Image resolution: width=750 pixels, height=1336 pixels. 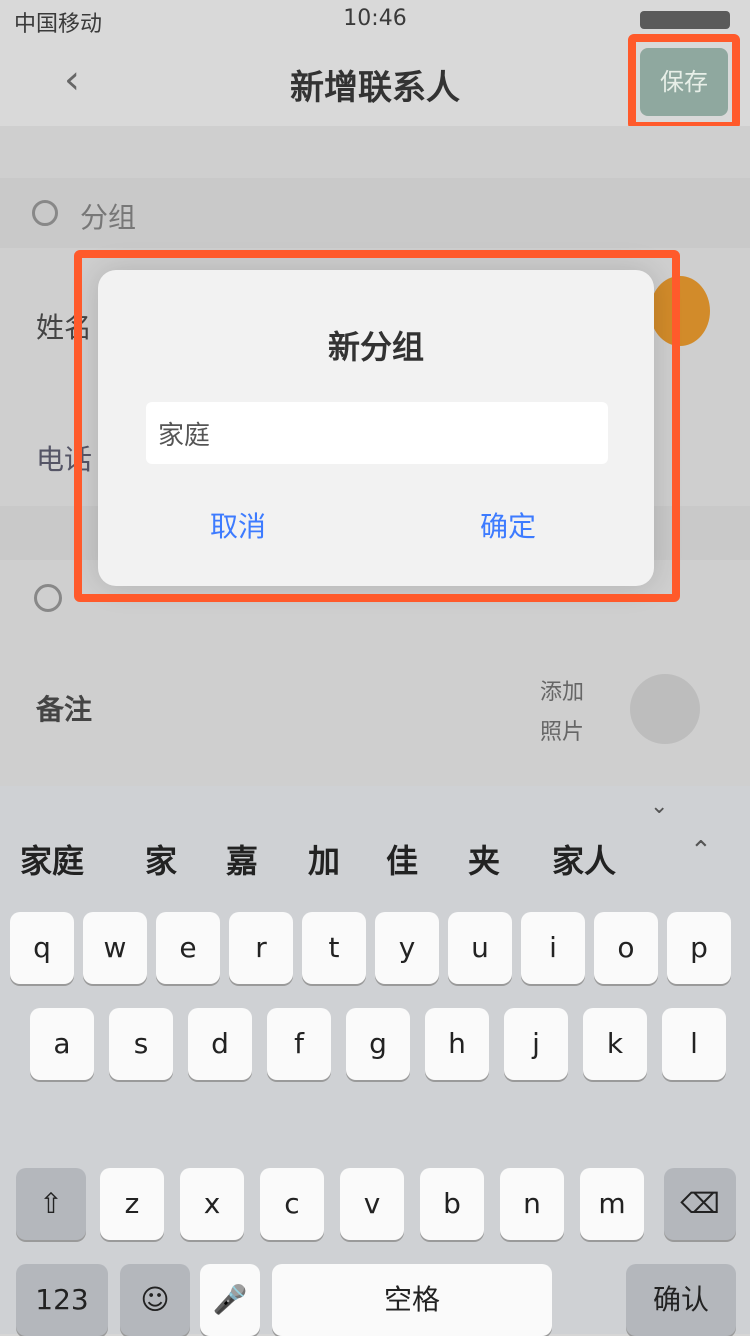 I want to click on key-c: c, so click(x=292, y=1204).